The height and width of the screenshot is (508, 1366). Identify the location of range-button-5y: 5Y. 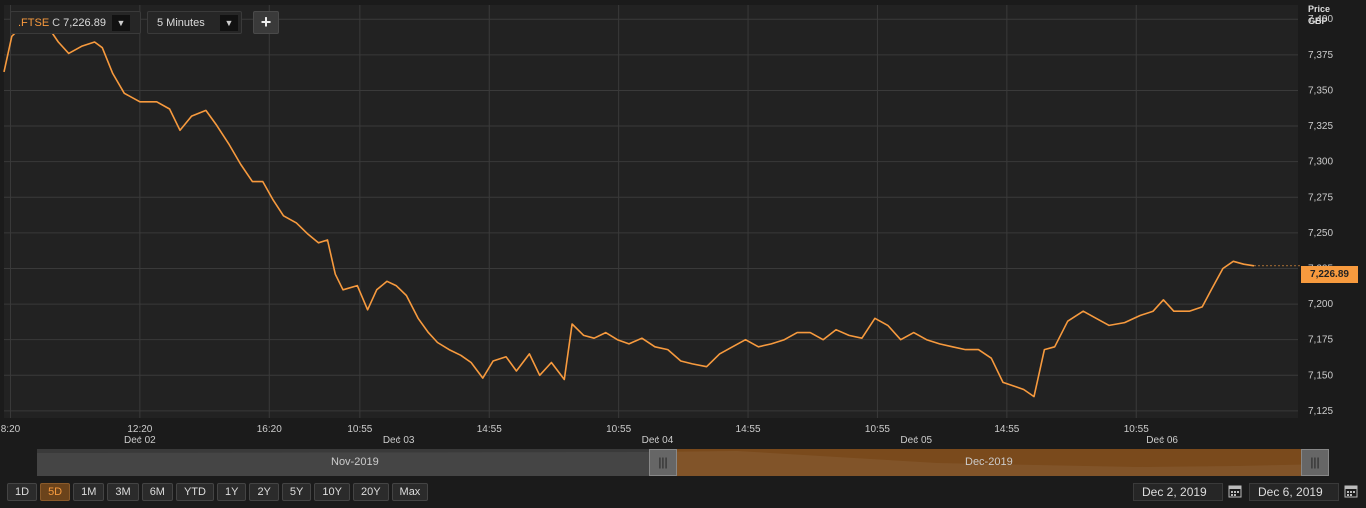
(296, 492).